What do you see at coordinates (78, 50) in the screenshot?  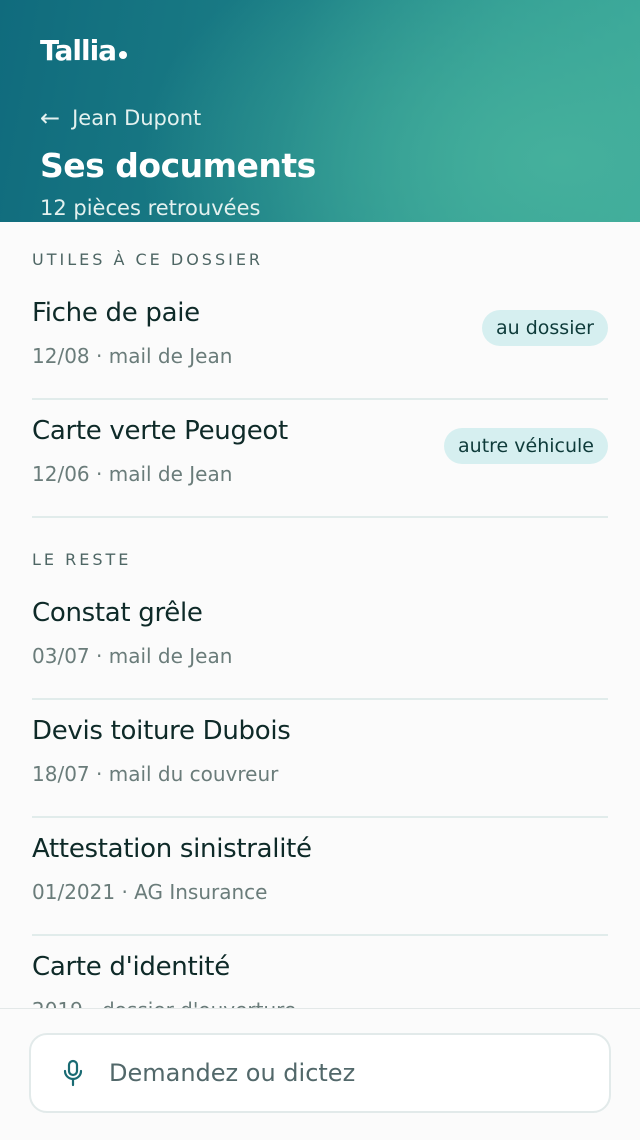 I see `brand-name: Tallia` at bounding box center [78, 50].